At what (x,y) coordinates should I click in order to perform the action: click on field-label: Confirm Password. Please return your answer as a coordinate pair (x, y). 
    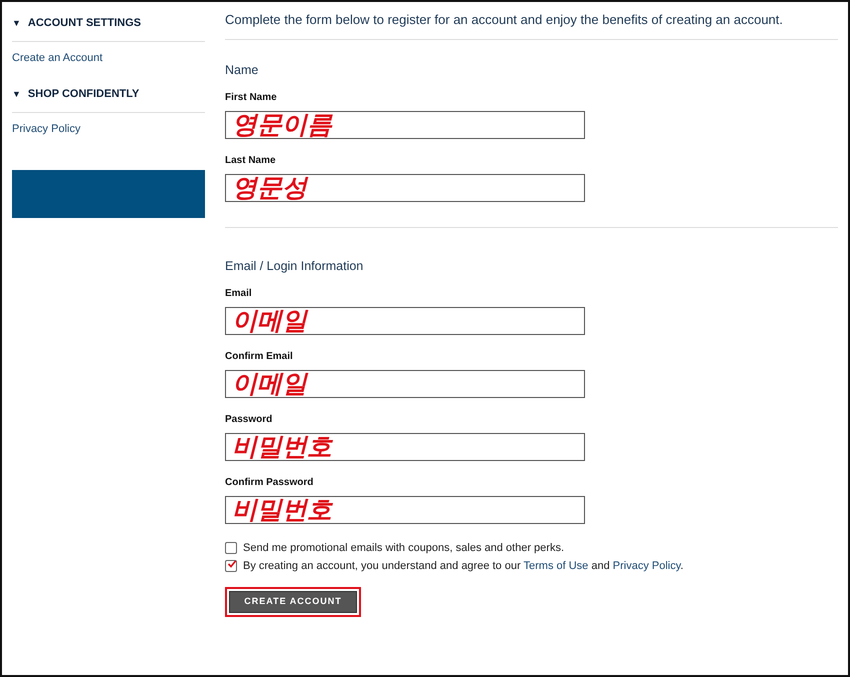
    Looking at the image, I should click on (269, 482).